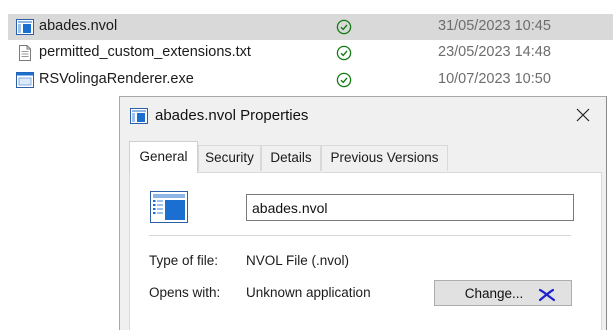 This screenshot has width=613, height=330. Describe the element at coordinates (25, 80) in the screenshot. I see `exe-file-icon` at that location.